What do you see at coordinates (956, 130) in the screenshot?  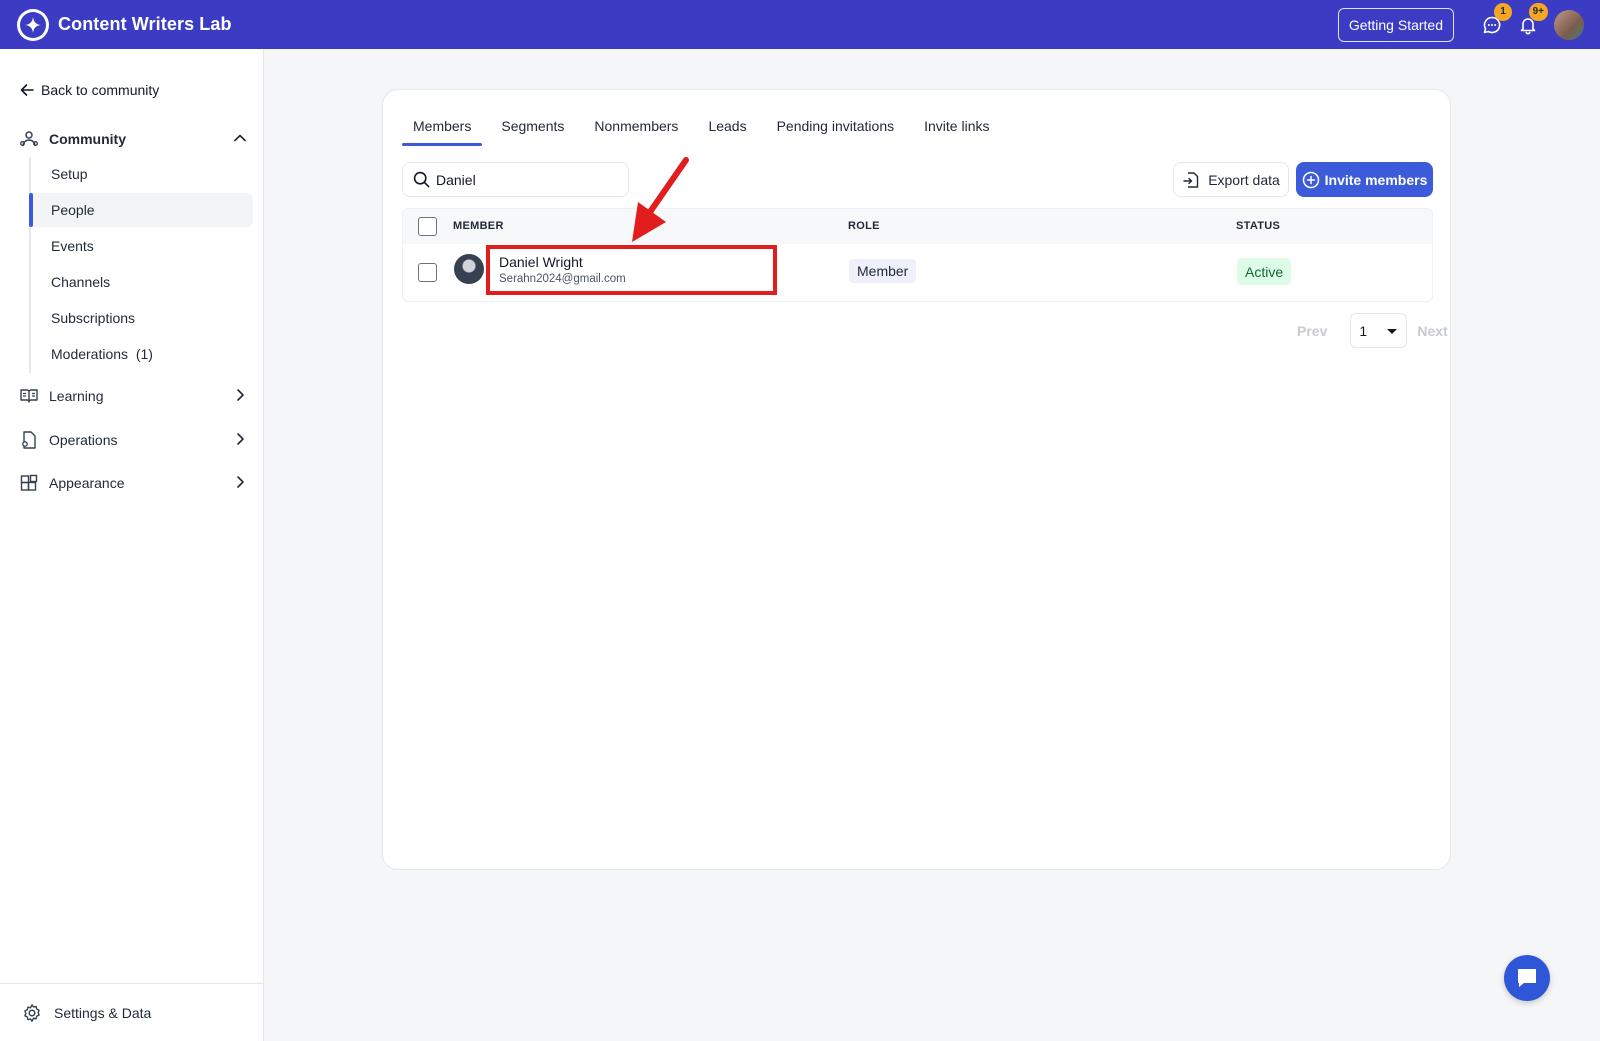 I see `tab-invite-links: Invite links` at bounding box center [956, 130].